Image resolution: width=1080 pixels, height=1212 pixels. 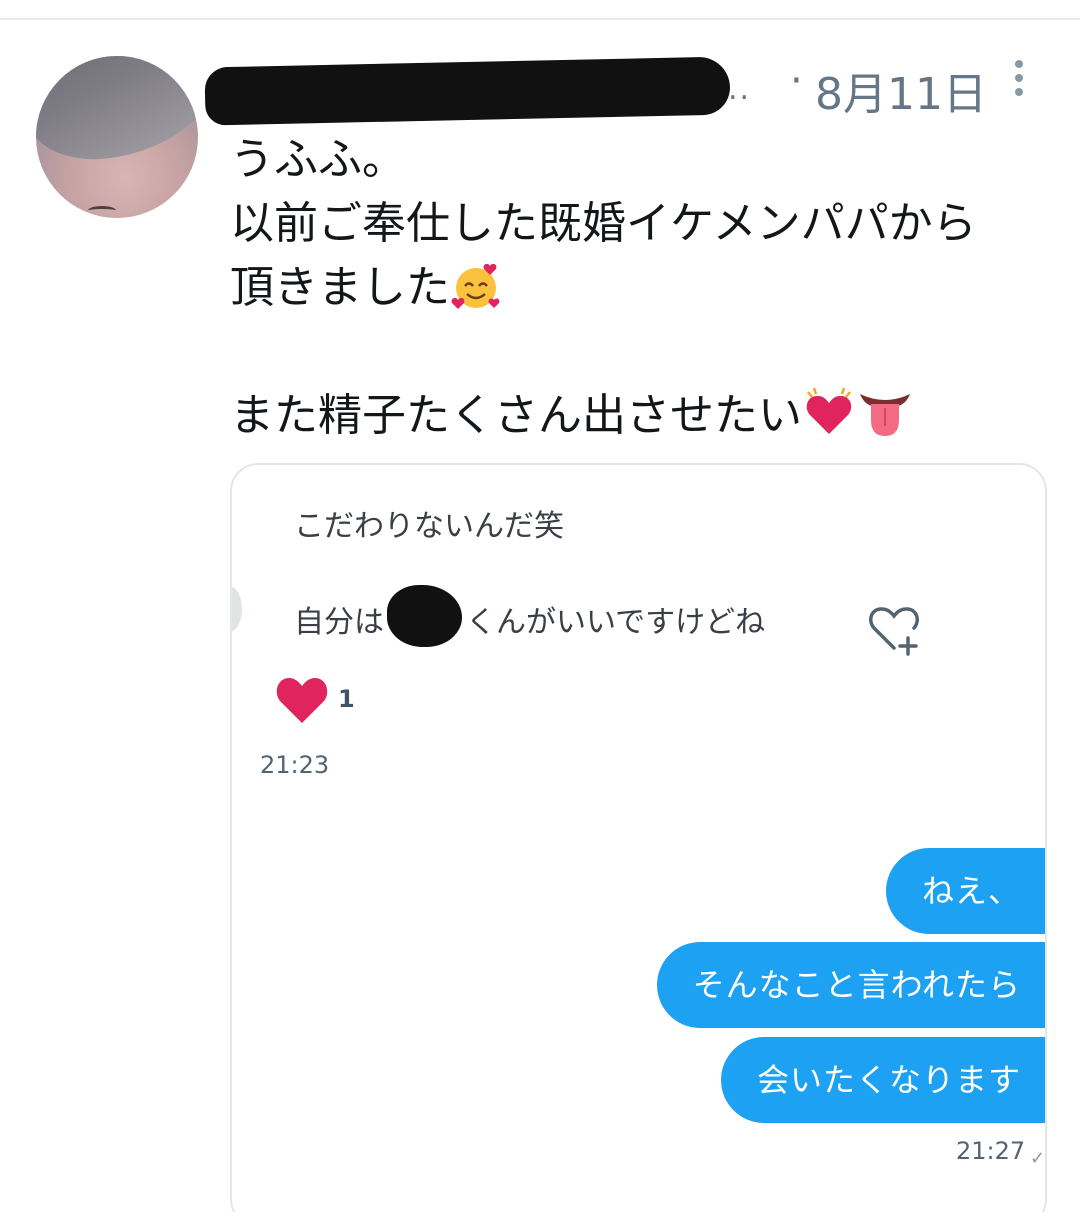 What do you see at coordinates (467, 91) in the screenshot?
I see `redacted-username` at bounding box center [467, 91].